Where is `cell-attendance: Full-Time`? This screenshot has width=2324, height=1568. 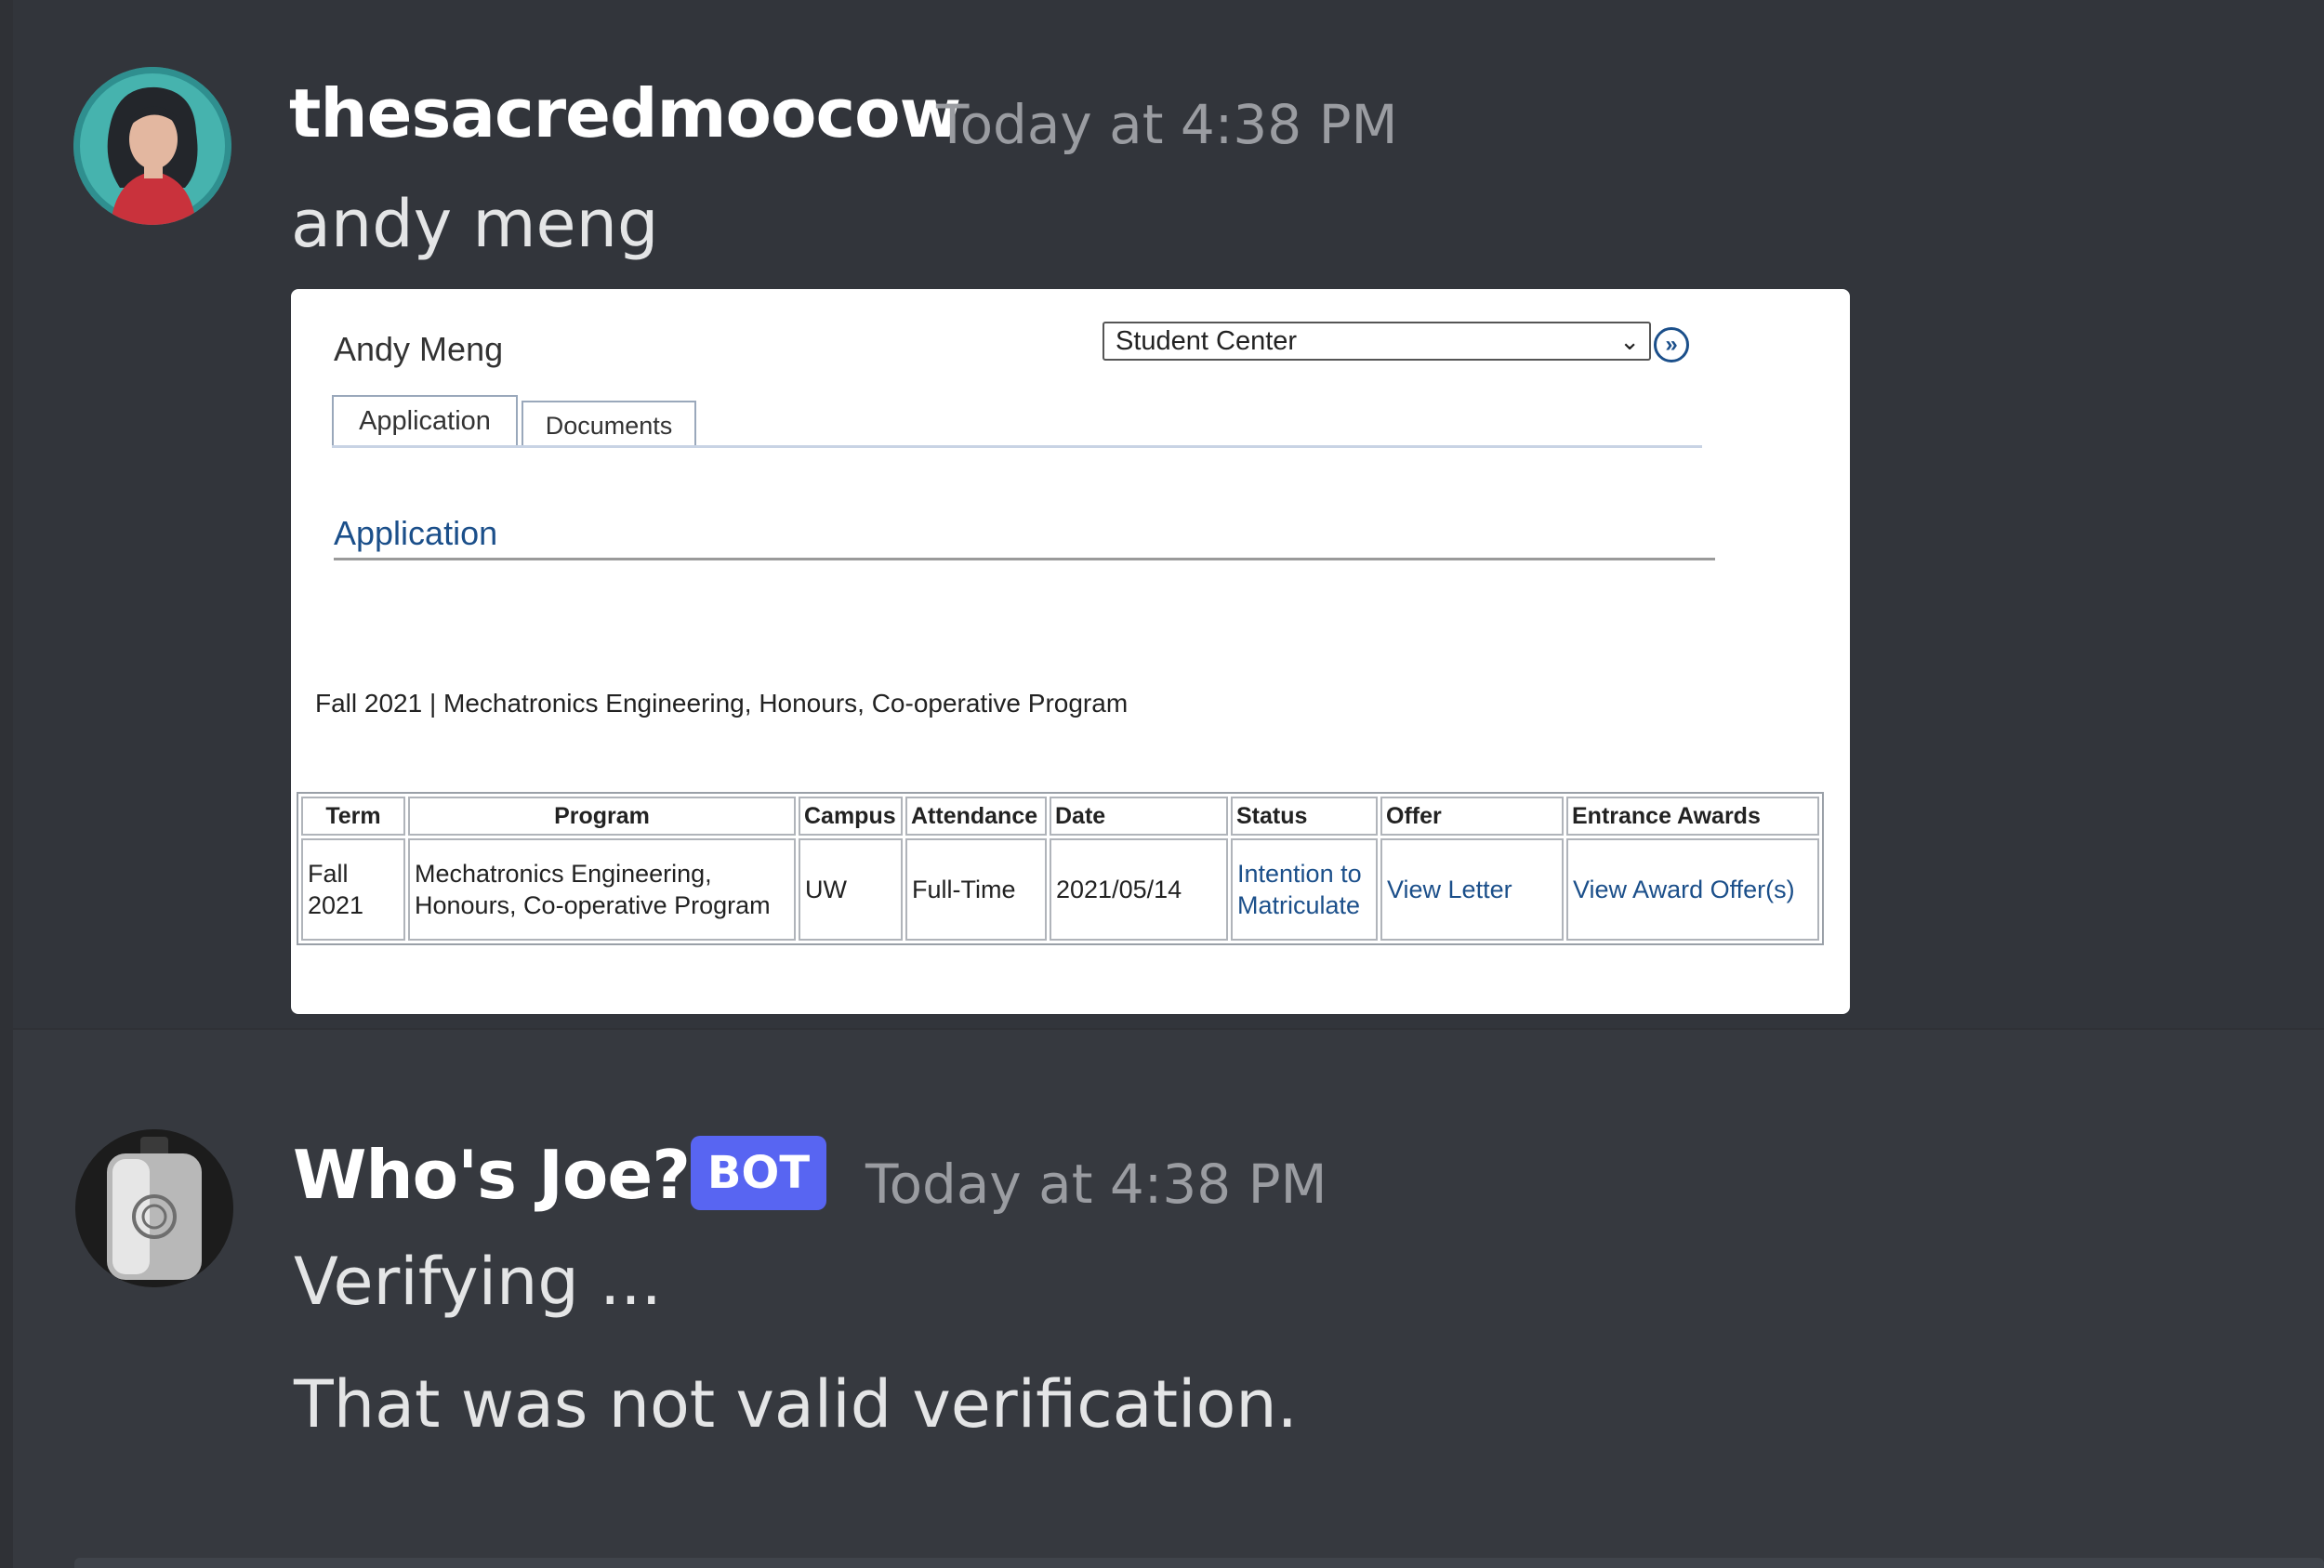
cell-attendance: Full-Time is located at coordinates (976, 889).